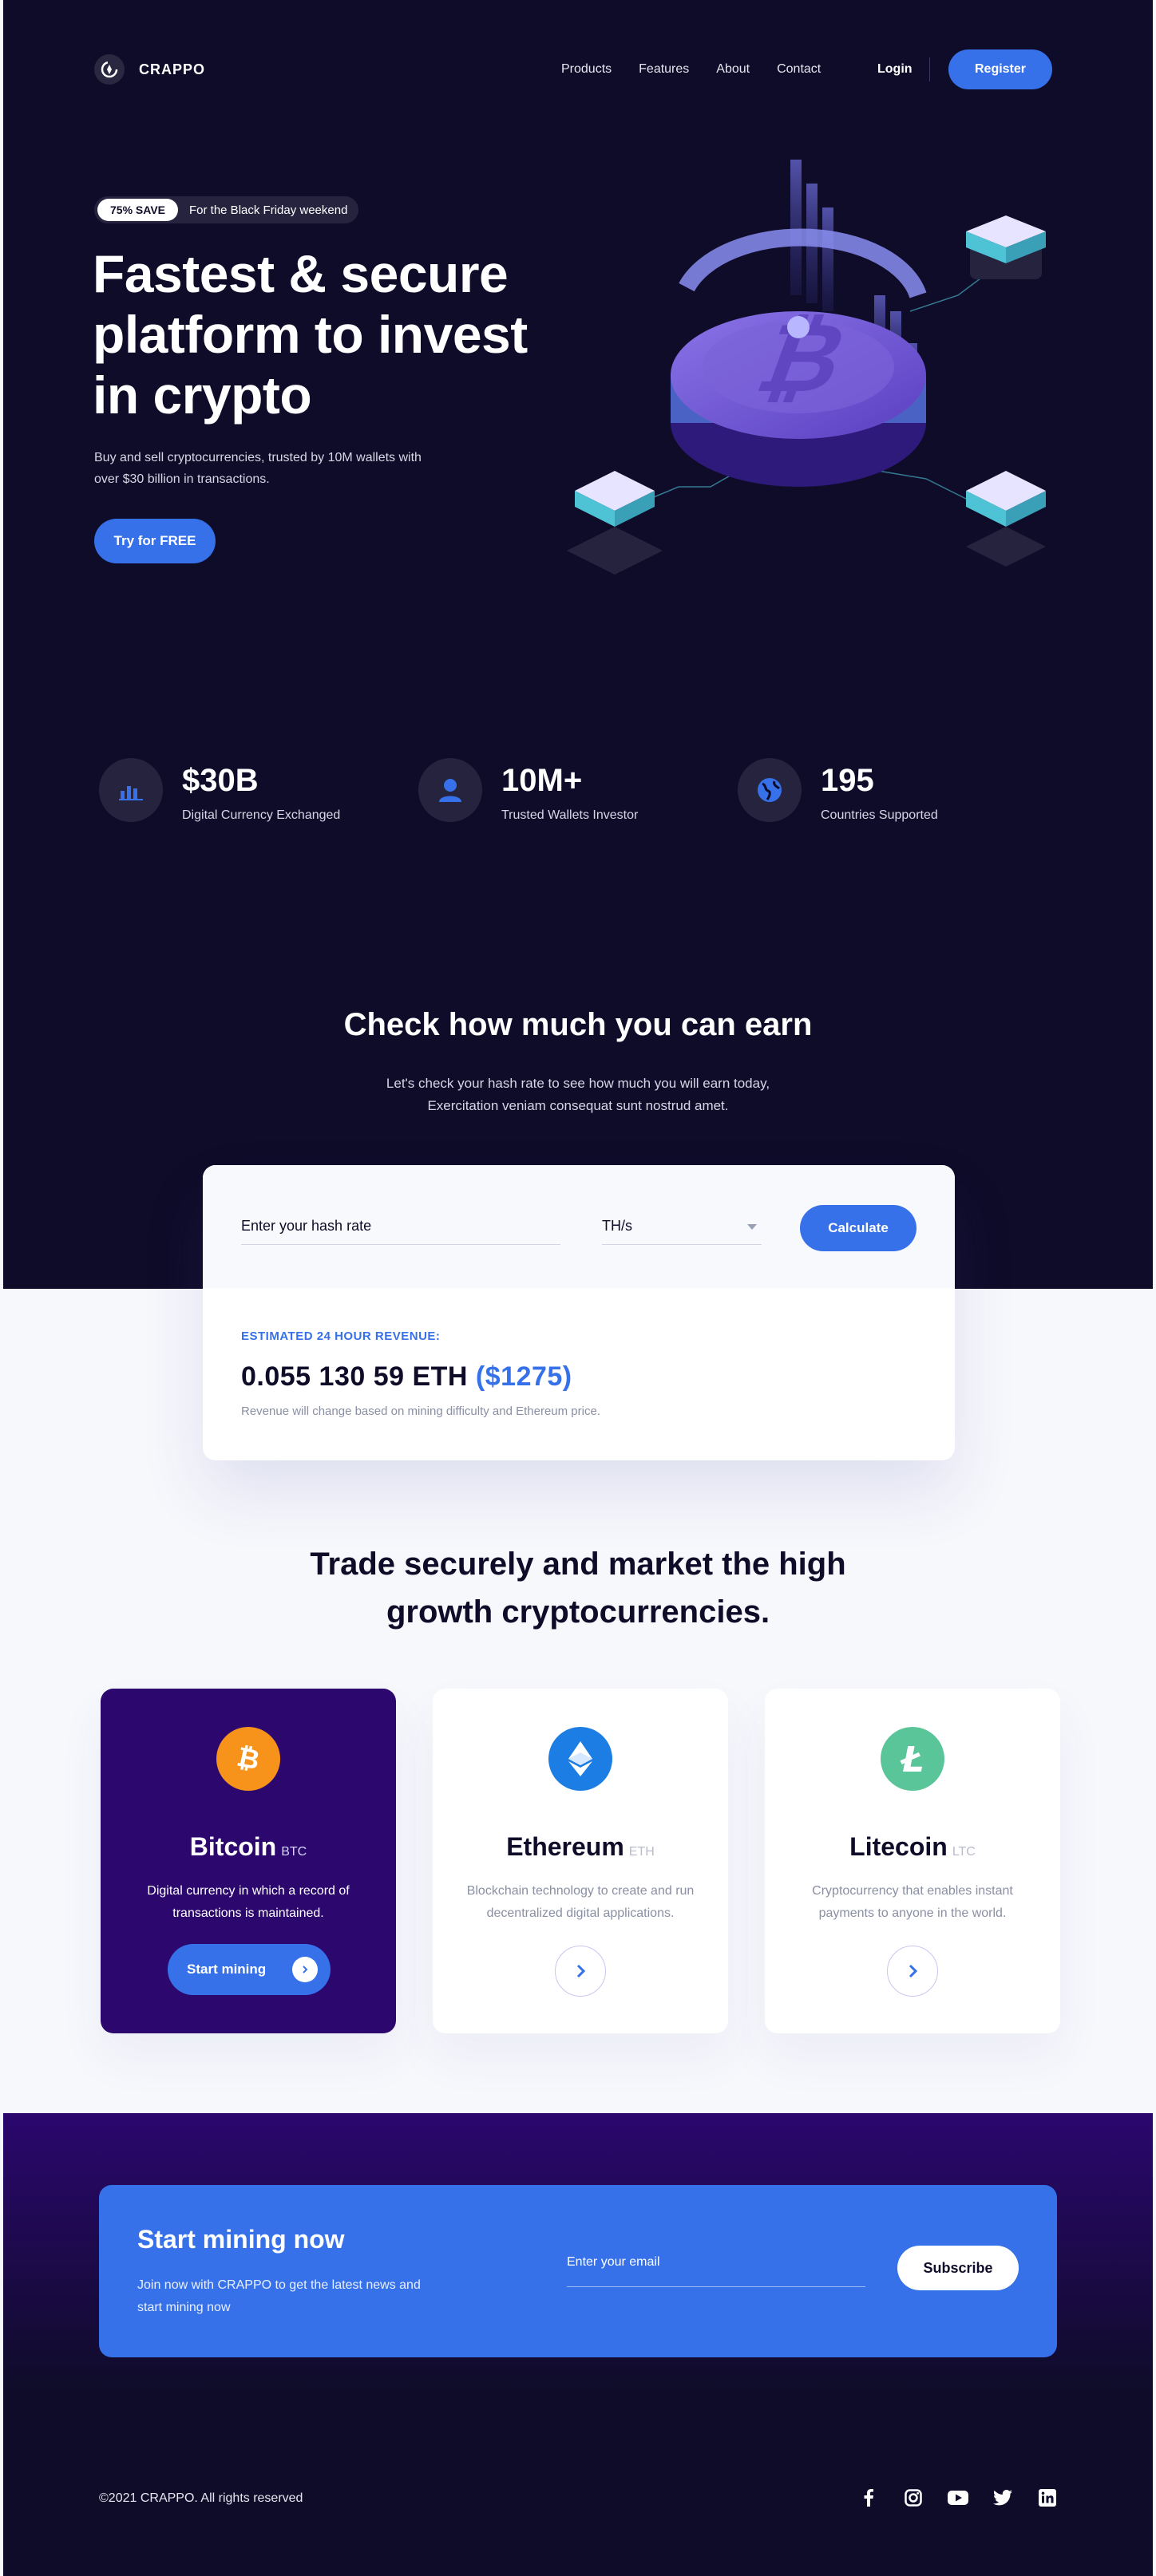 Image resolution: width=1156 pixels, height=2576 pixels. I want to click on svg-text: Ł, so click(912, 1758).